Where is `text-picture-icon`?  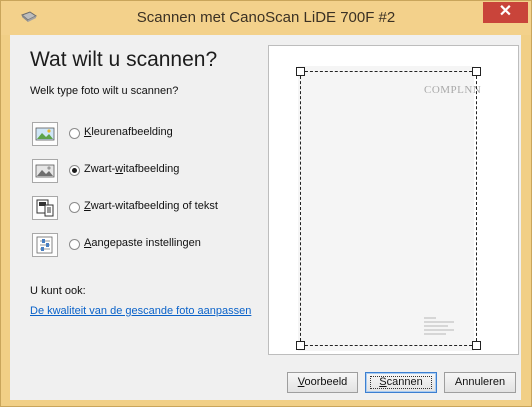
text-picture-icon is located at coordinates (45, 208).